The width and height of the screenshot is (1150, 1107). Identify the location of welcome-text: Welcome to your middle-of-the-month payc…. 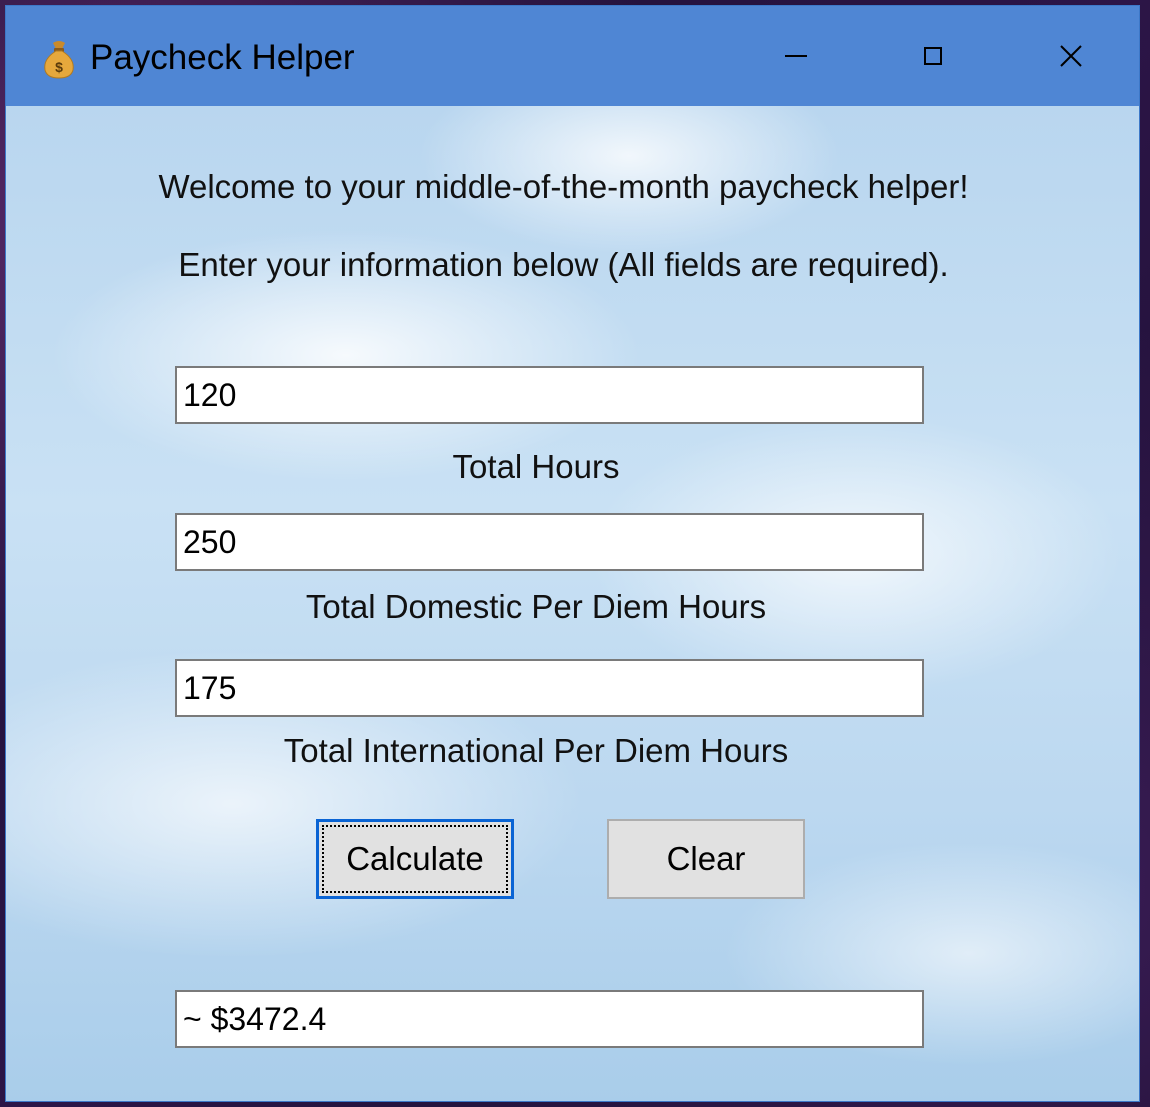
(563, 186).